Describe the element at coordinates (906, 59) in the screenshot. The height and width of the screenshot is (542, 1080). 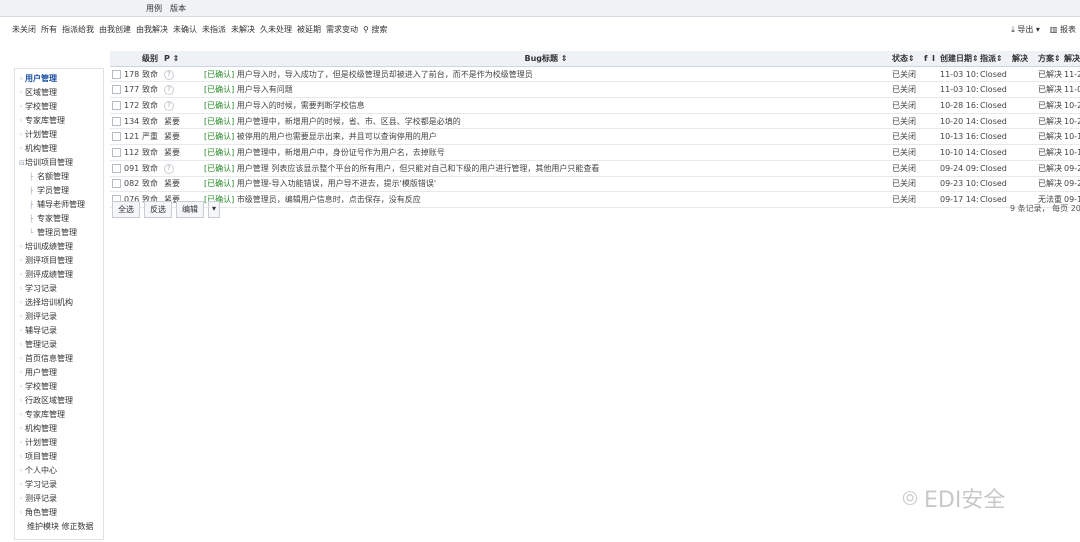
I see `col-status-header: 状态⇕` at that location.